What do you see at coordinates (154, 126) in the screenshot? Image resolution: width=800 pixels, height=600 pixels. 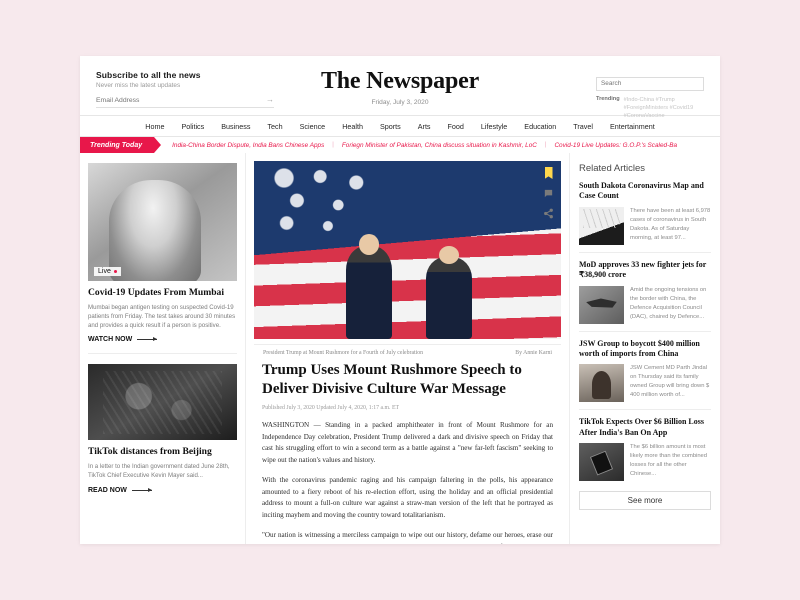 I see `nav-item-home: Home` at bounding box center [154, 126].